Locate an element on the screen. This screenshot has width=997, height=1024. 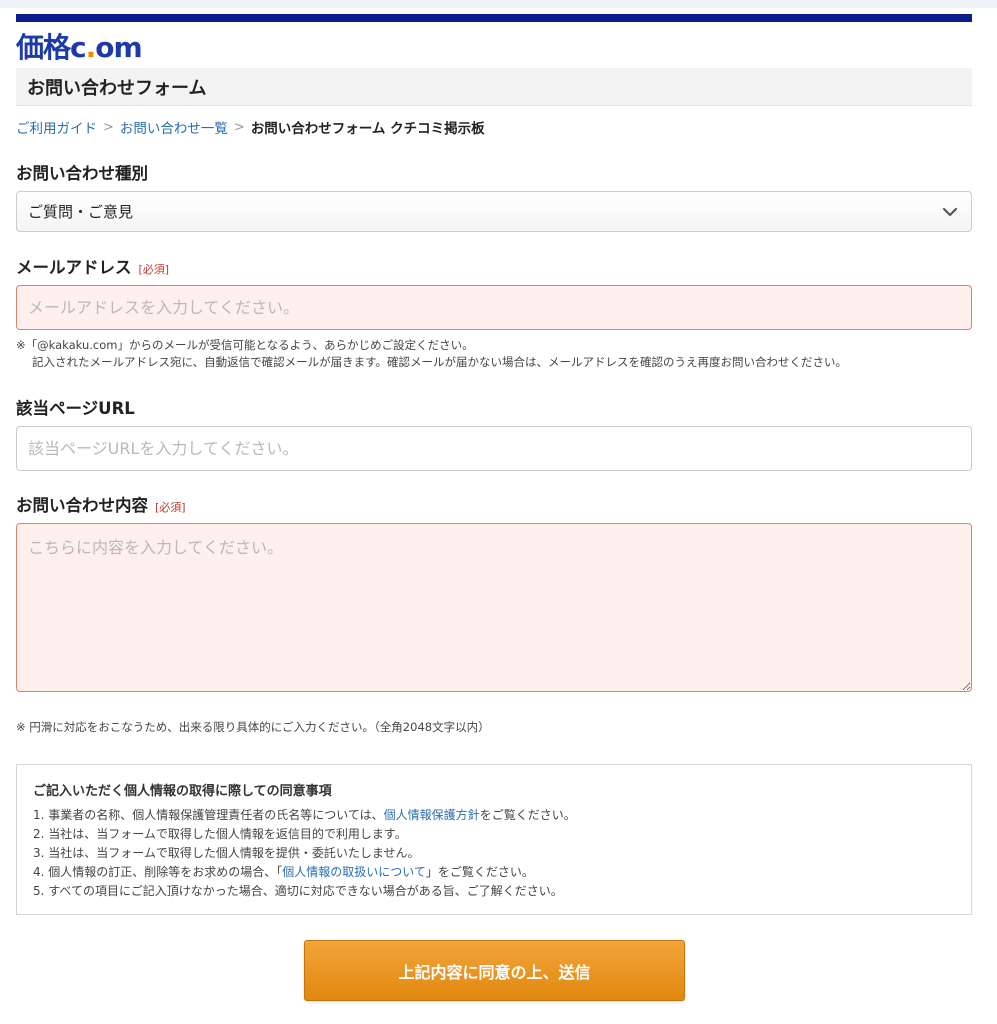
consent-item-4-pre: 4. 個人情報の訂正、削除等をお求めの場合、「 is located at coordinates (158, 872).